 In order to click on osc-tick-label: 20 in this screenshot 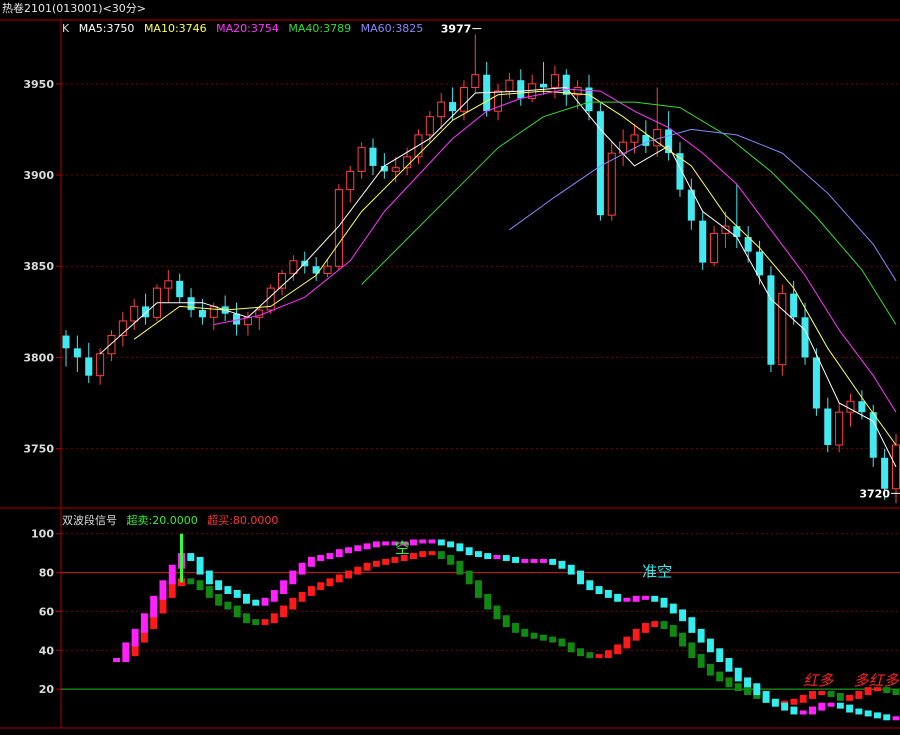, I will do `click(47, 689)`.